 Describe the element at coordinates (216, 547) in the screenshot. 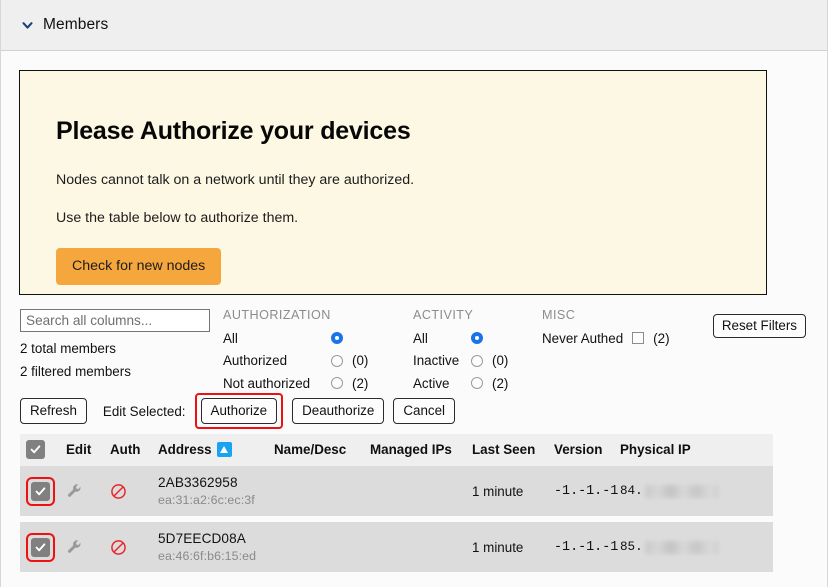

I see `row-address-cell: 5D7EECD08A ea:46:6f:b6:15:ed` at that location.